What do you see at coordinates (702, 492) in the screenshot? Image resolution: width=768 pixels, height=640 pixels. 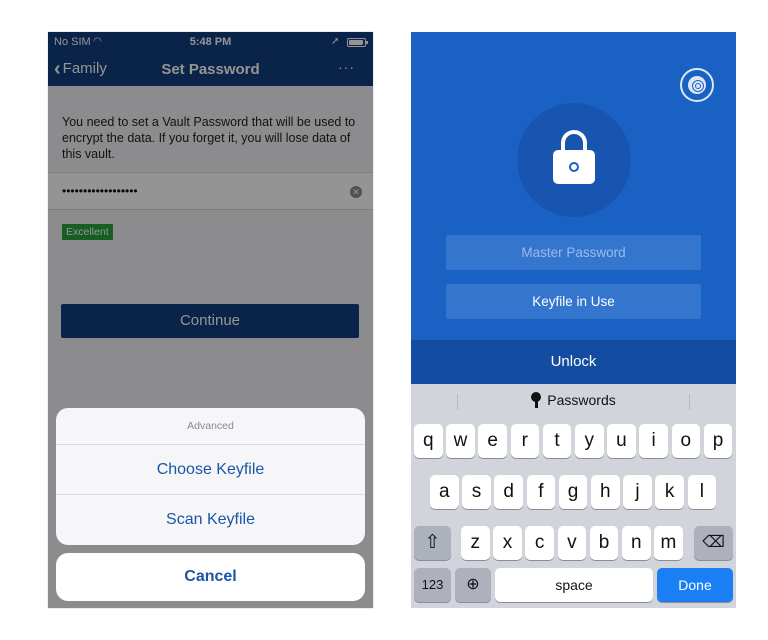 I see `key-l: l` at bounding box center [702, 492].